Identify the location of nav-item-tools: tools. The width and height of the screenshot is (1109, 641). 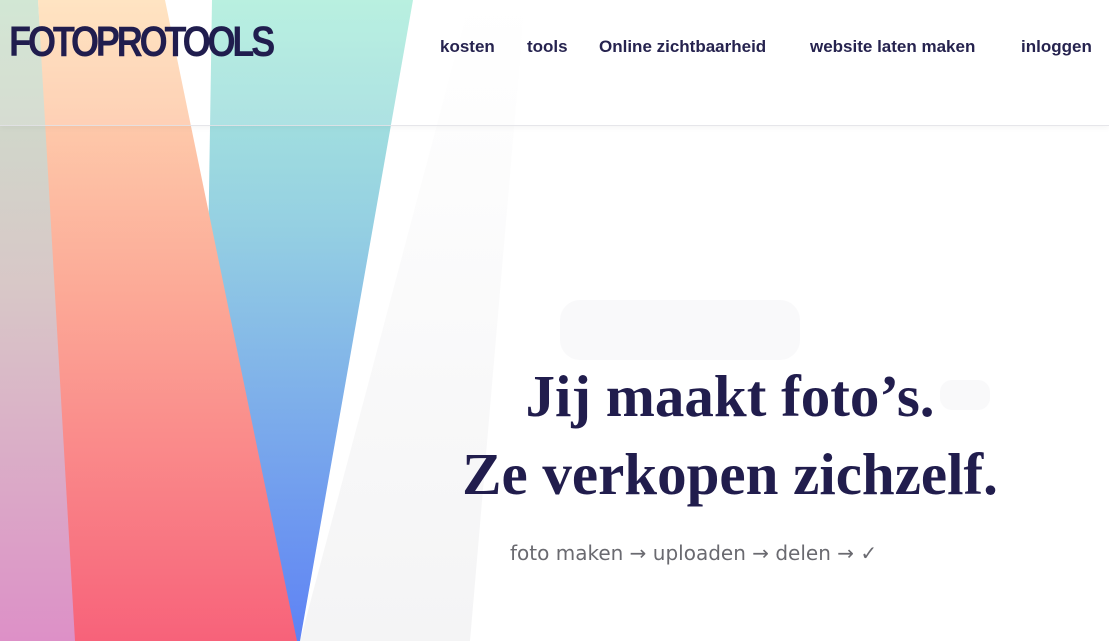
(547, 47).